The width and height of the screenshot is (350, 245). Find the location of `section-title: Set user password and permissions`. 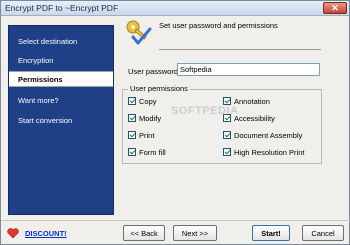

section-title: Set user password and permissions is located at coordinates (218, 25).